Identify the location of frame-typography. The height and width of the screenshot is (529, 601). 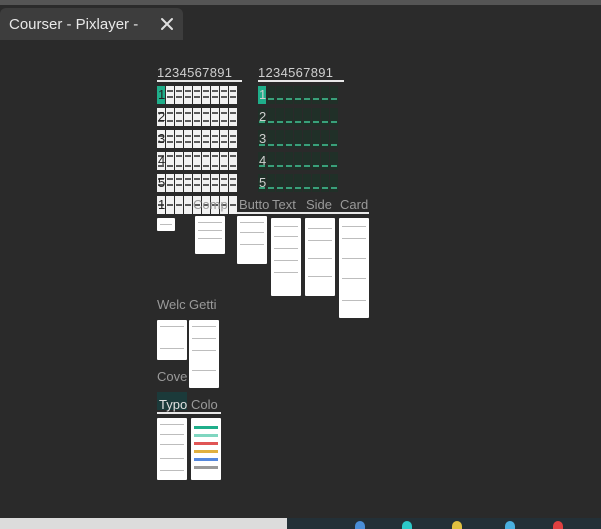
(172, 449).